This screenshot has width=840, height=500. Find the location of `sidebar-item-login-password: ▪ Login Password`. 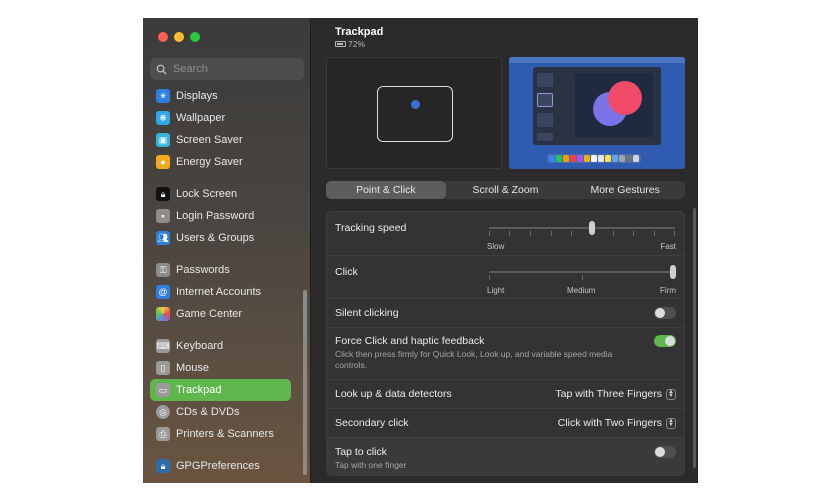

sidebar-item-login-password: ▪ Login Password is located at coordinates (220, 216).